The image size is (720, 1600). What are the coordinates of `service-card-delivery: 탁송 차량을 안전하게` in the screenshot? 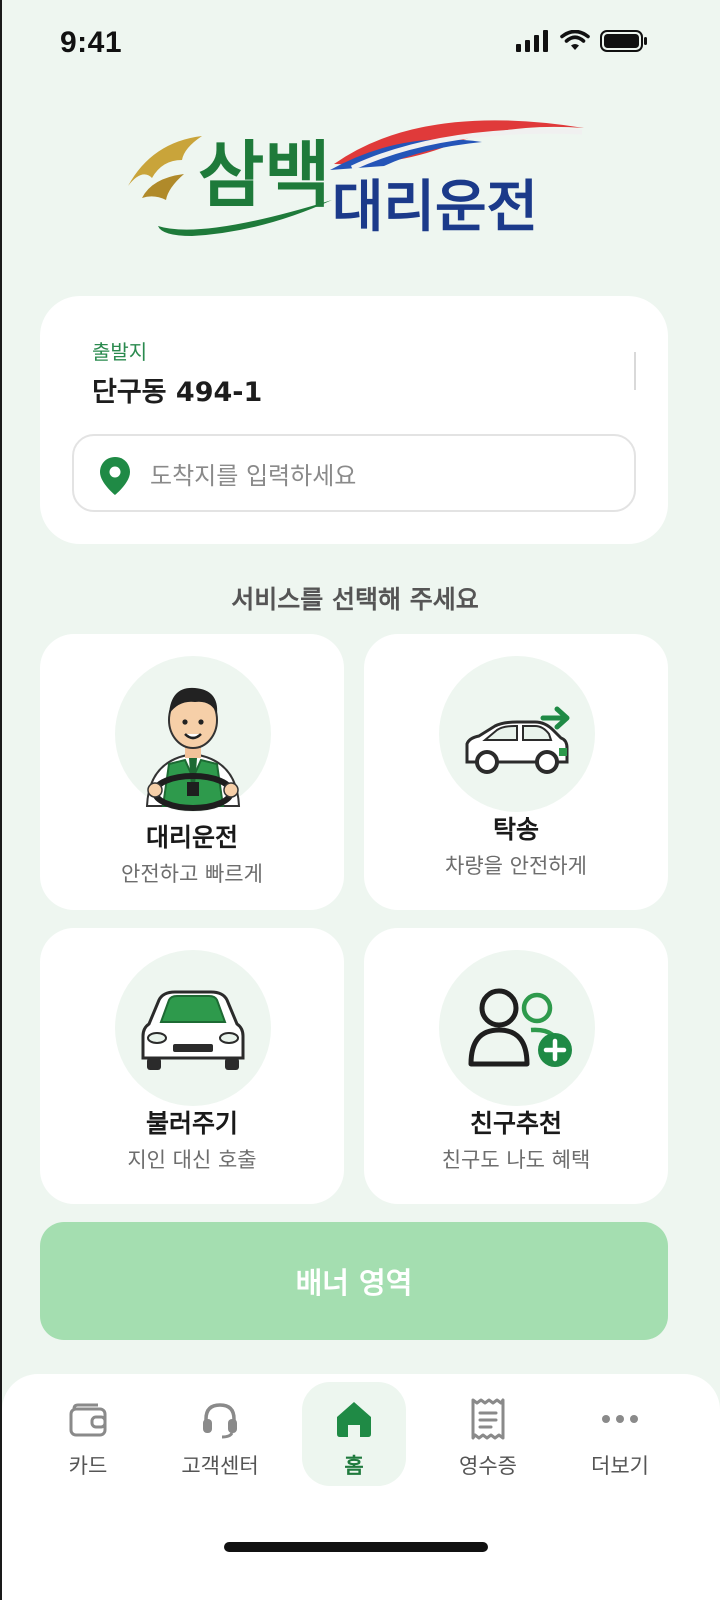 It's located at (516, 772).